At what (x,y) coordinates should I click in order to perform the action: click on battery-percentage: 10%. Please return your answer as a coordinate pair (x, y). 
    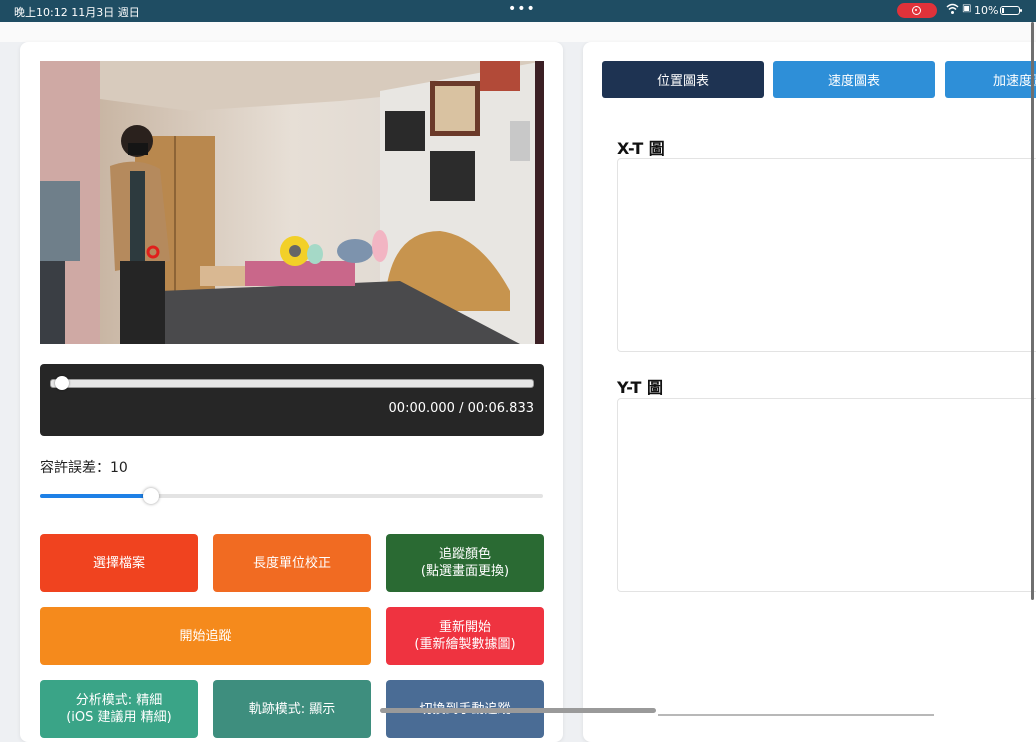
    Looking at the image, I should click on (986, 10).